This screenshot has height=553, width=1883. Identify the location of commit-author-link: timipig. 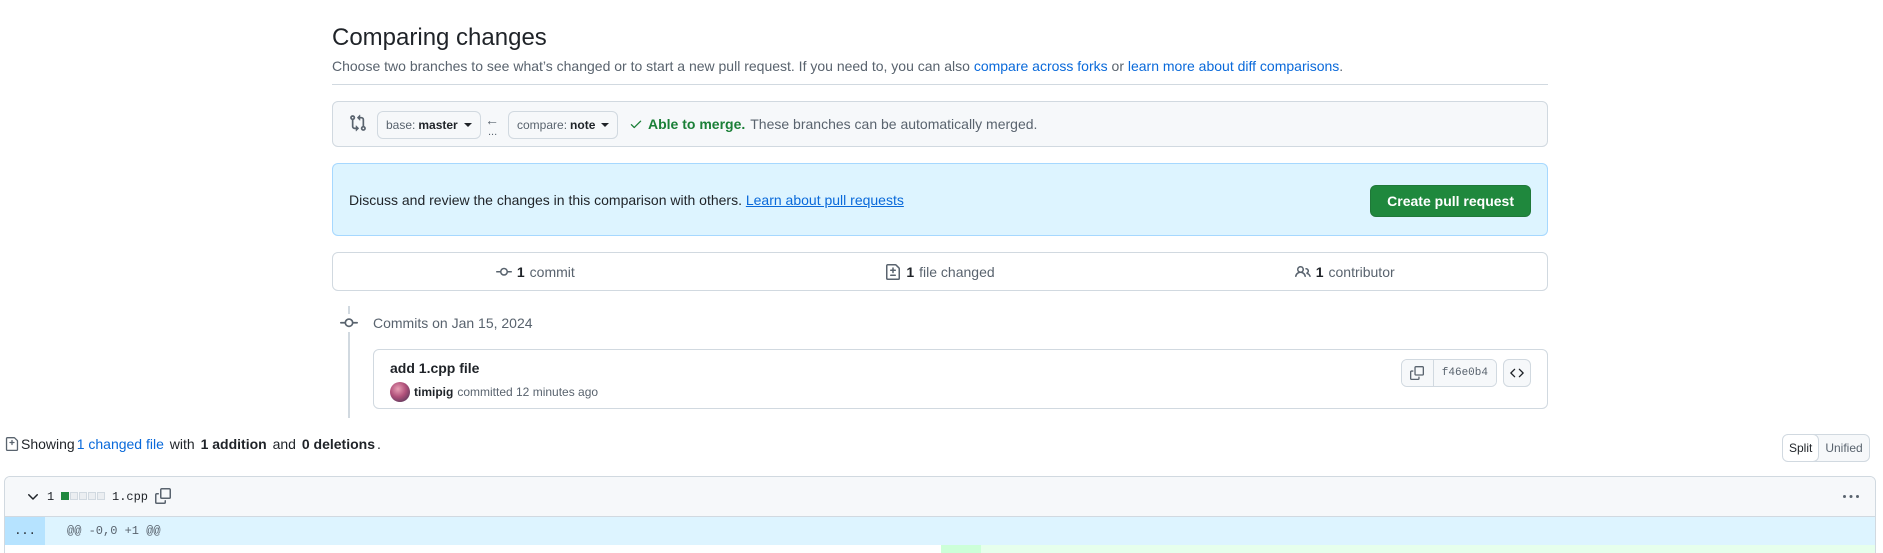
(433, 392).